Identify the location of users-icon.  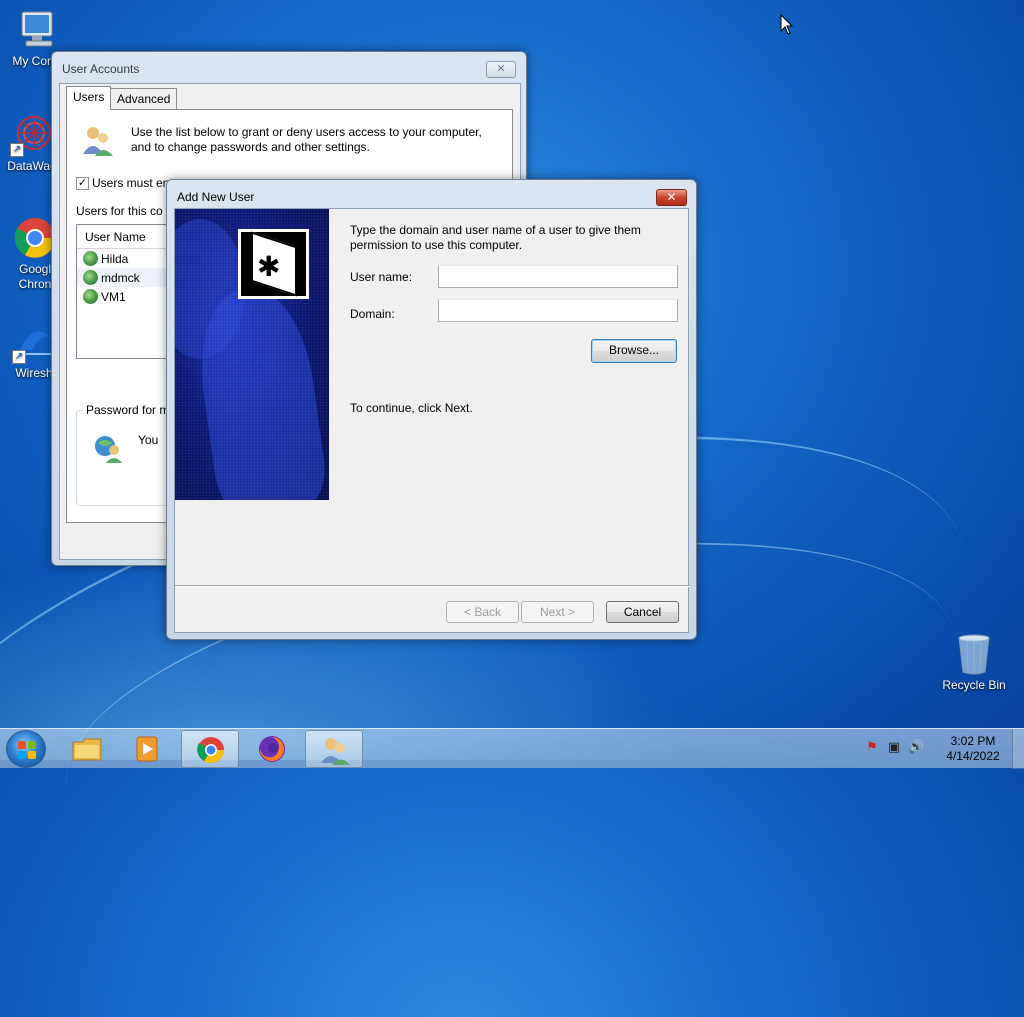
(98, 140).